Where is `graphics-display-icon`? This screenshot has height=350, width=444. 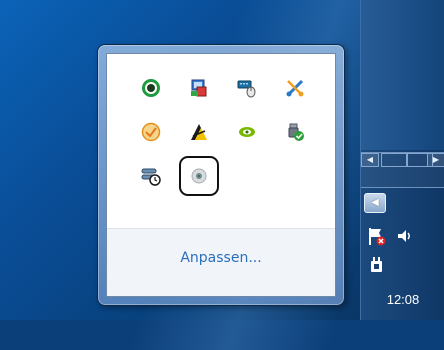 graphics-display-icon is located at coordinates (199, 88).